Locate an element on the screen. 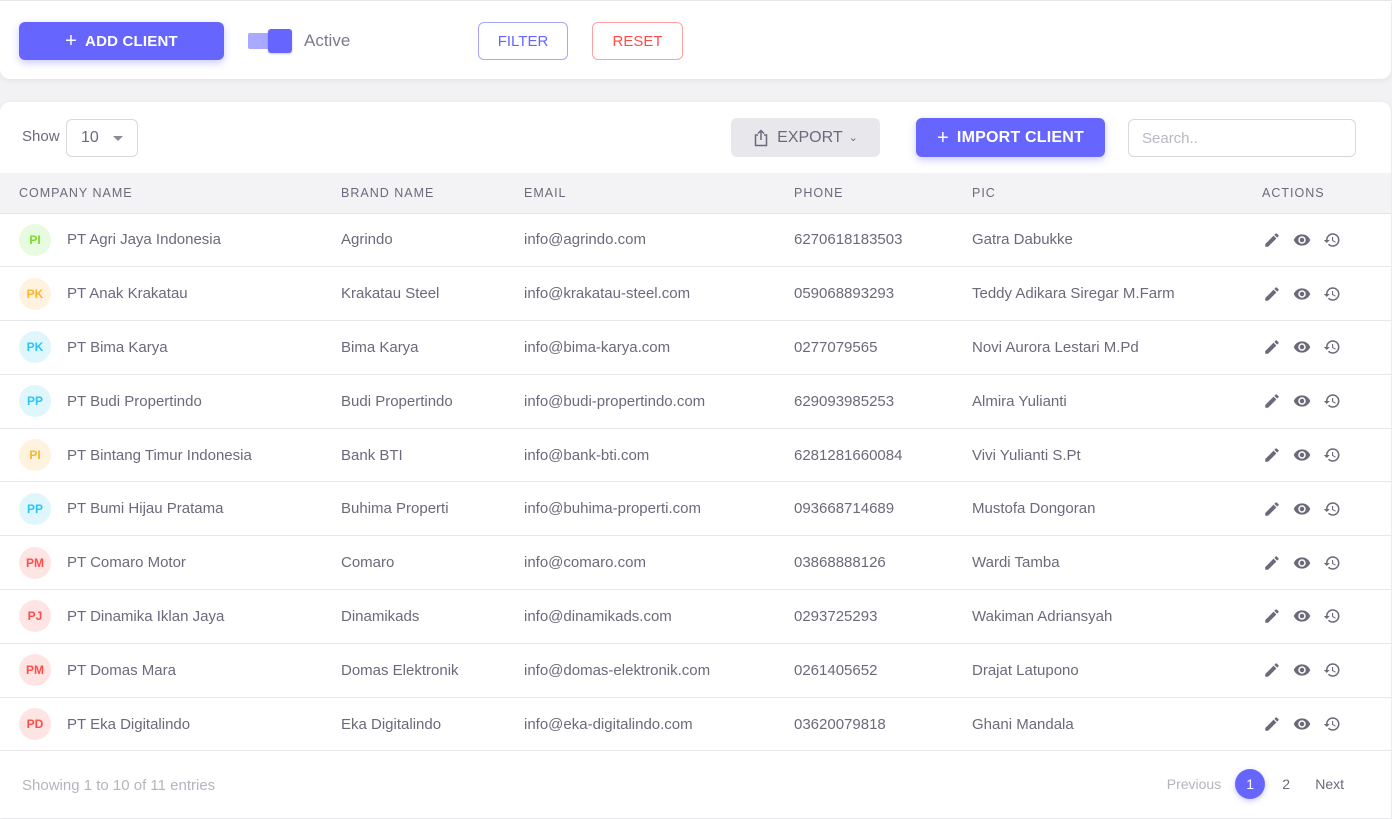 The image size is (1392, 819). column-header-pic: PIC is located at coordinates (1117, 193).